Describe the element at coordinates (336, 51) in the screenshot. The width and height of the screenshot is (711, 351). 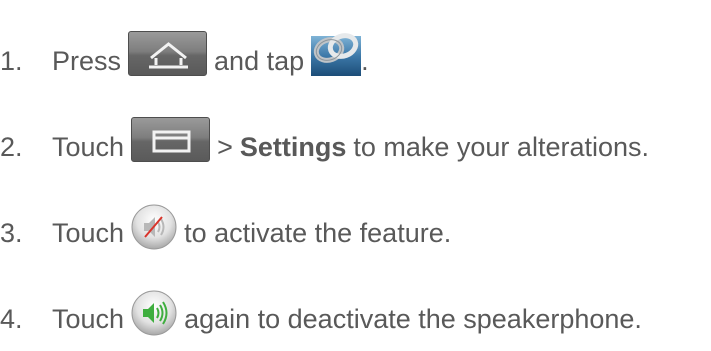
I see `link-app-icon` at that location.